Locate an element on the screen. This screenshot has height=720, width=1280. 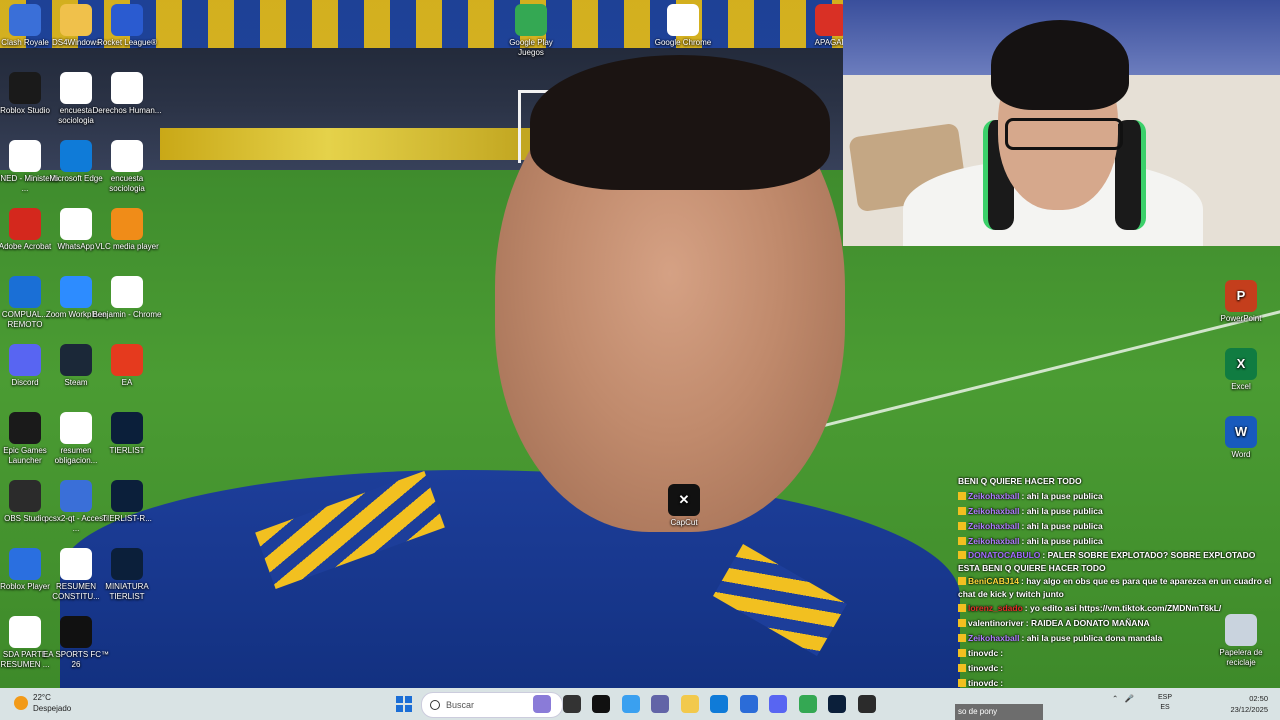
sun-icon is located at coordinates (21, 703).